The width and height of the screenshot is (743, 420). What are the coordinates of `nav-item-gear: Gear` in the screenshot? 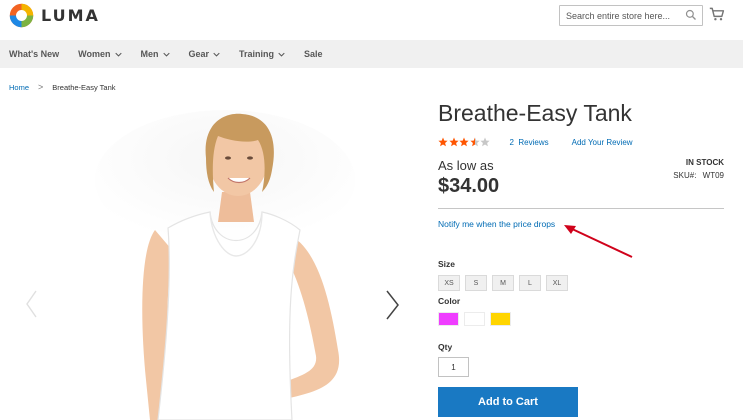 It's located at (205, 54).